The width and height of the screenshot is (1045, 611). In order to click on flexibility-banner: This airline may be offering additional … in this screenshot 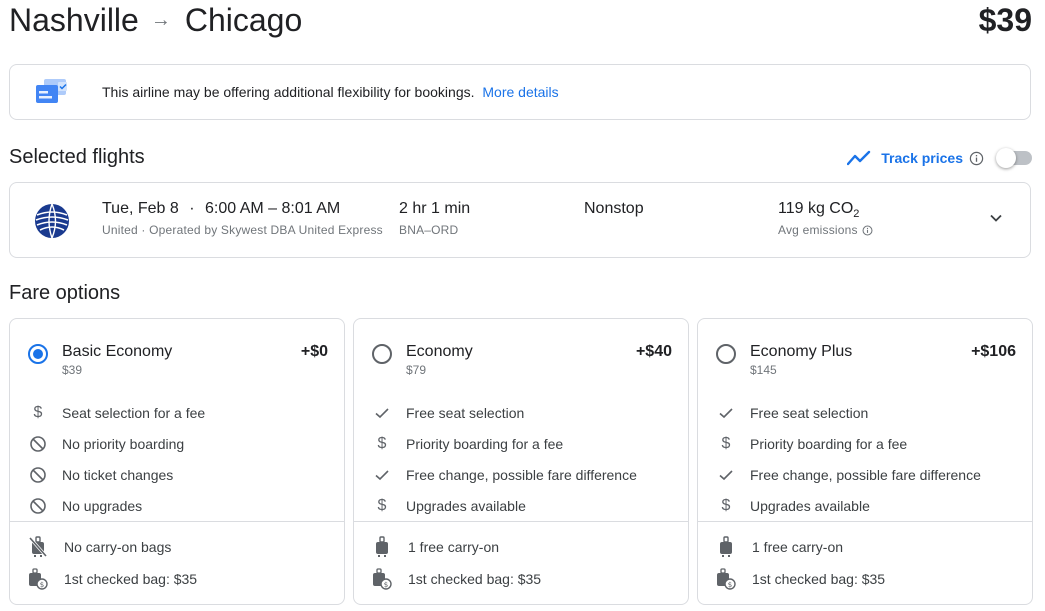, I will do `click(520, 92)`.